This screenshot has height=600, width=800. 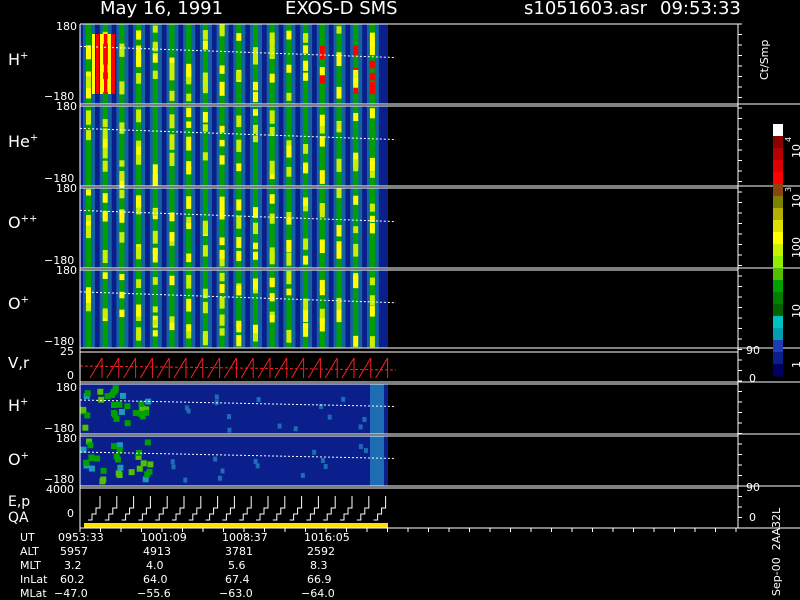 I want to click on eph-mlat-2: −63.0, so click(x=236, y=593).